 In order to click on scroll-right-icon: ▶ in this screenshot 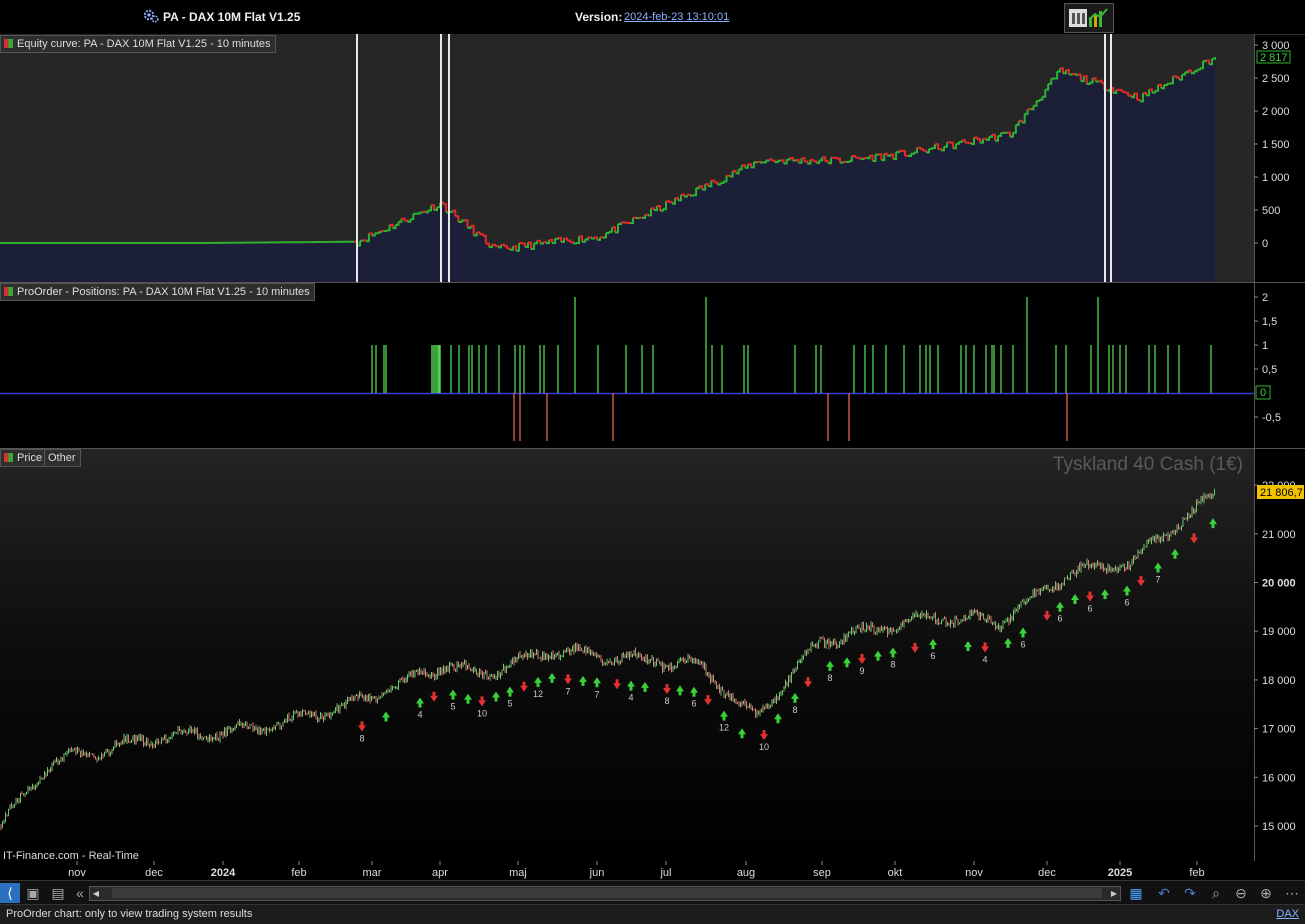, I will do `click(1114, 893)`.